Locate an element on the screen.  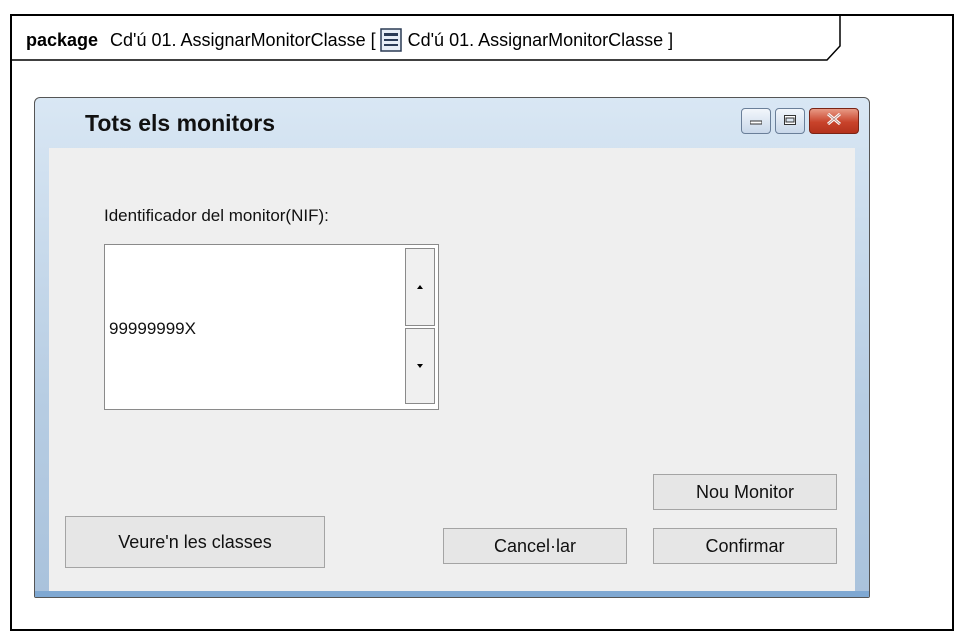
window-controls is located at coordinates (800, 121).